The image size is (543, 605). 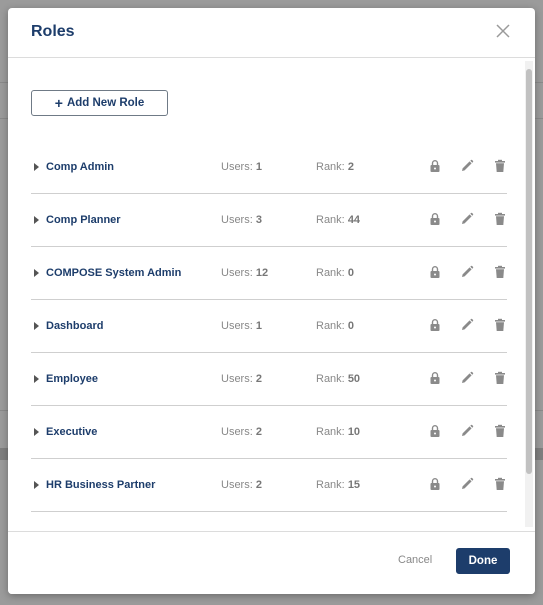 I want to click on users-count: Users: 3, so click(x=241, y=220).